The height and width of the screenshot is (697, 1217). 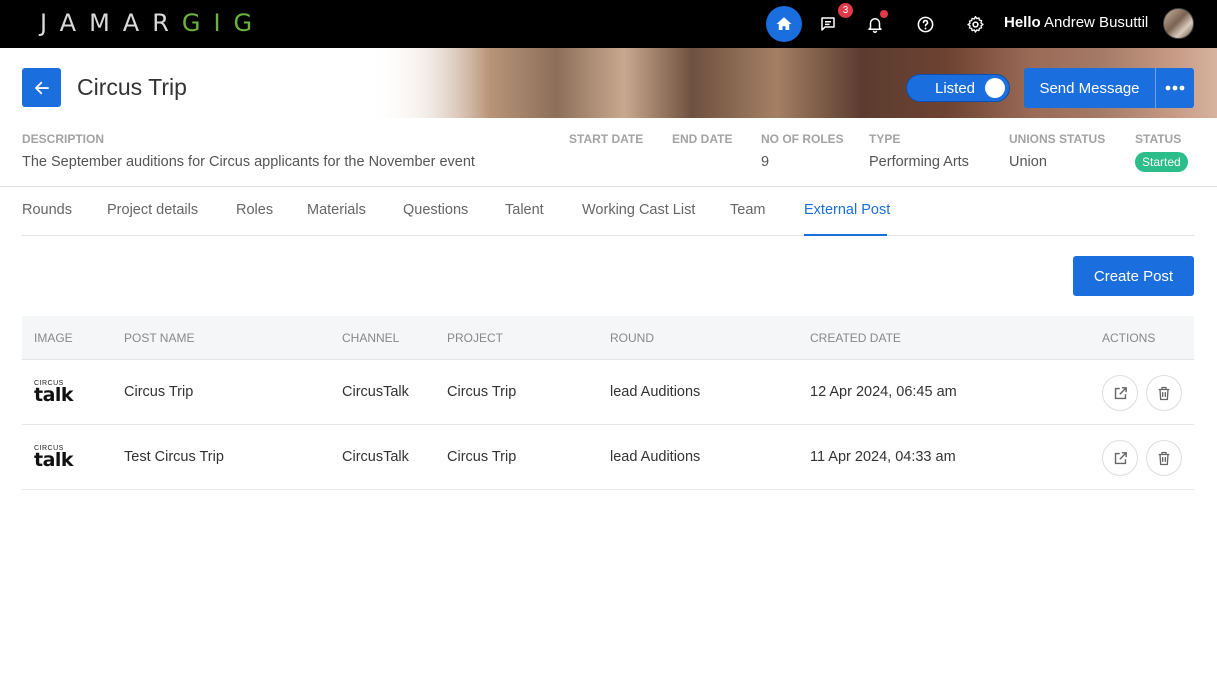 What do you see at coordinates (152, 210) in the screenshot?
I see `tab-project-details: Project details` at bounding box center [152, 210].